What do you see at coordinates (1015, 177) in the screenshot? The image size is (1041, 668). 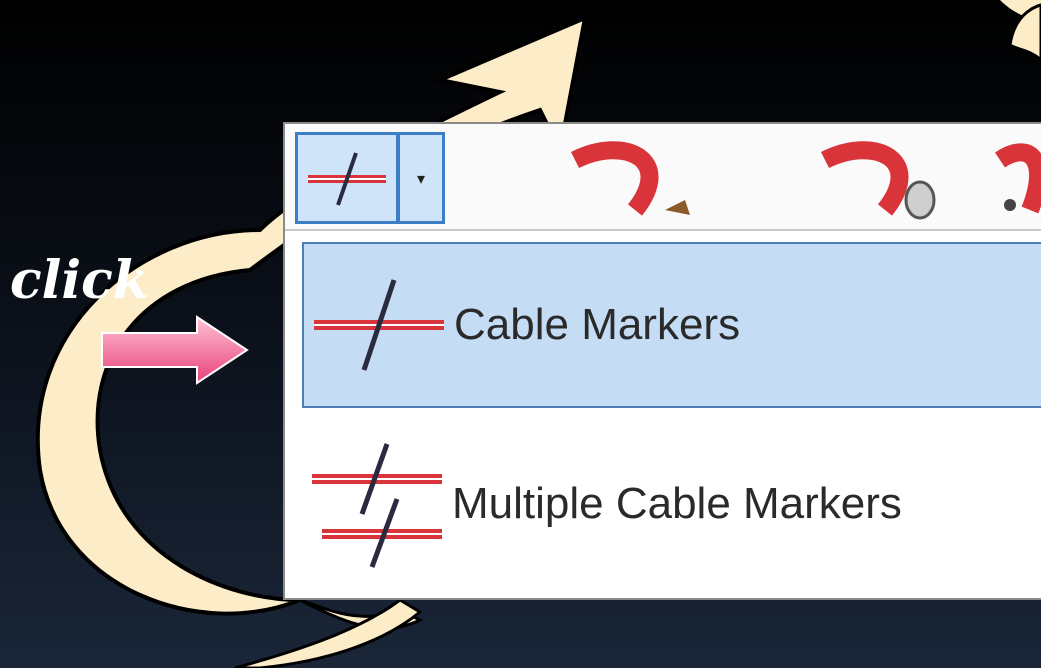 I see `cable-tool-connect-icon` at bounding box center [1015, 177].